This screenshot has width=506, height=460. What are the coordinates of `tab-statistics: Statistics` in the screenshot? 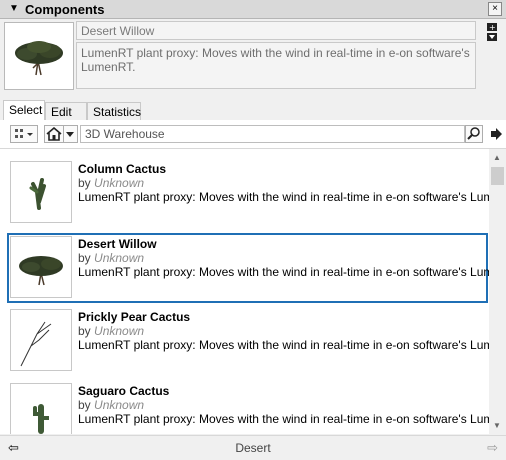 It's located at (114, 111).